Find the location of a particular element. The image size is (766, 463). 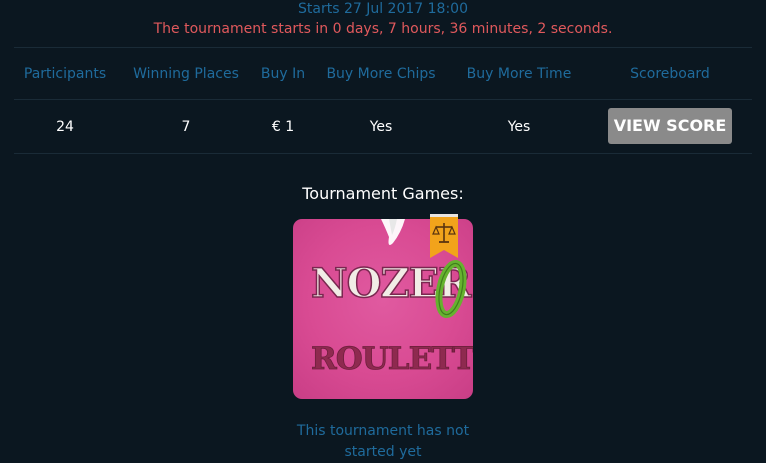

cell-buy-more-chips: Yes is located at coordinates (381, 127).